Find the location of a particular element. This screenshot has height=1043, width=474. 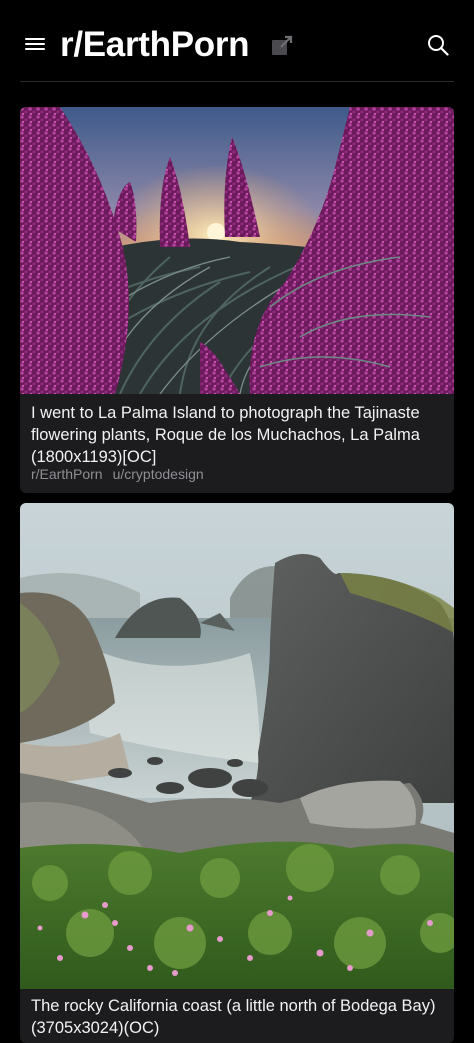

post-meta: r/EarthPorn u/cryptodesign is located at coordinates (122, 474).